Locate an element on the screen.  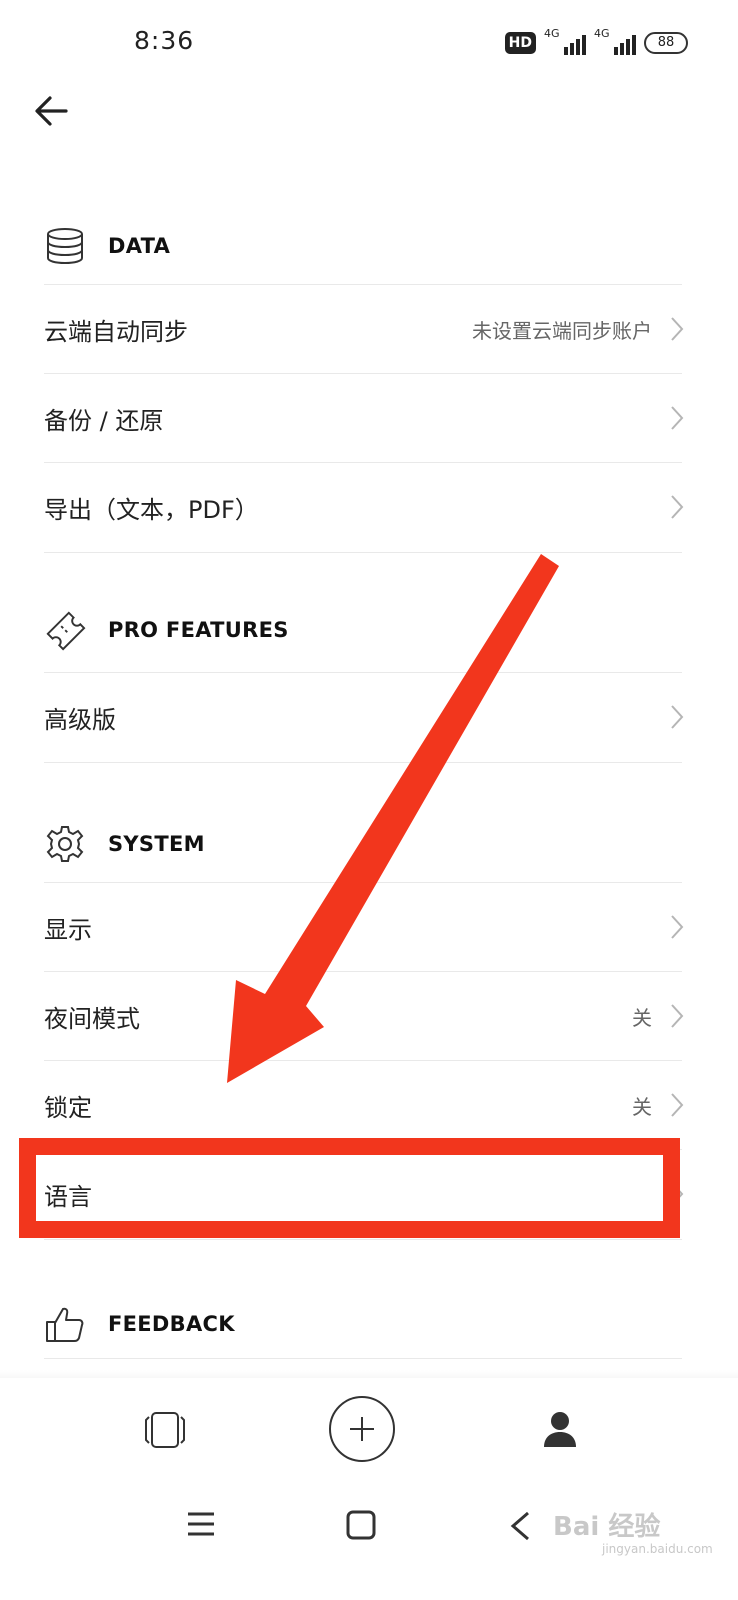
section-header-pro: PRO FEATURES is located at coordinates (166, 630).